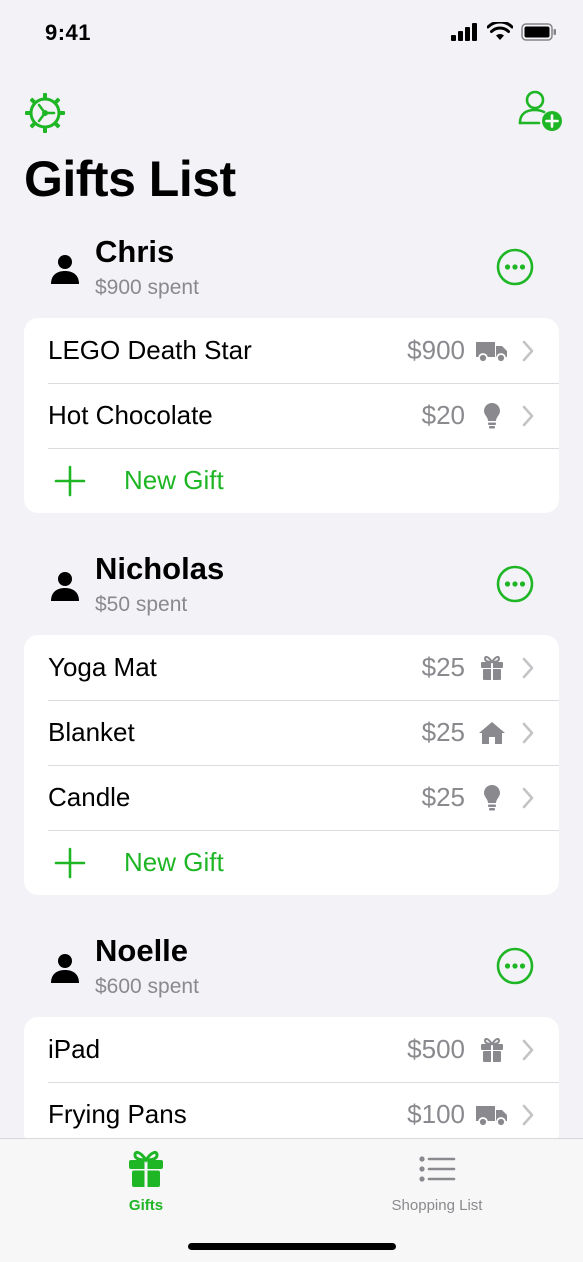 This screenshot has width=583, height=1262. Describe the element at coordinates (291, 1110) in the screenshot. I see `gift-row: Frying Pans $100` at that location.